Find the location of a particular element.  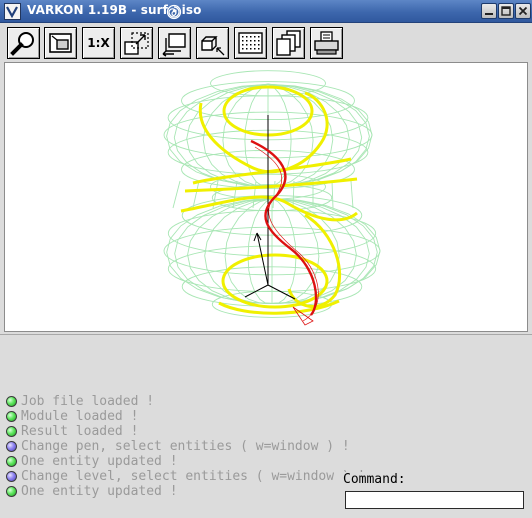

message-text: Result loaded ! is located at coordinates (80, 431).